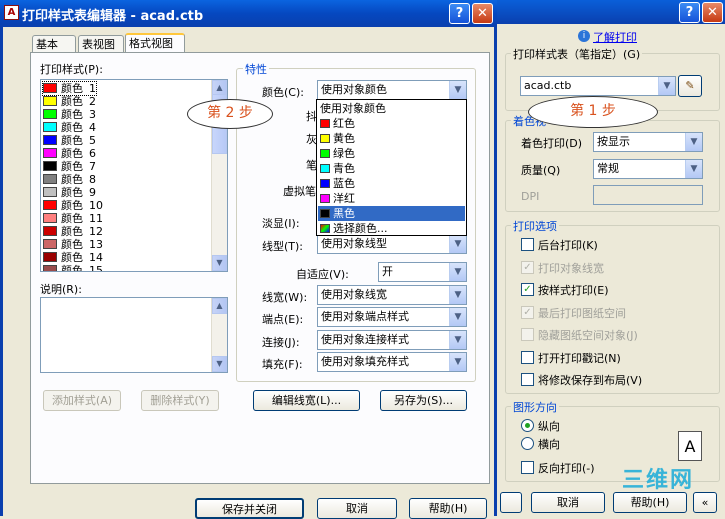 The width and height of the screenshot is (725, 519). What do you see at coordinates (155, 43) in the screenshot?
I see `tab-form-view: 格式视图` at bounding box center [155, 43].